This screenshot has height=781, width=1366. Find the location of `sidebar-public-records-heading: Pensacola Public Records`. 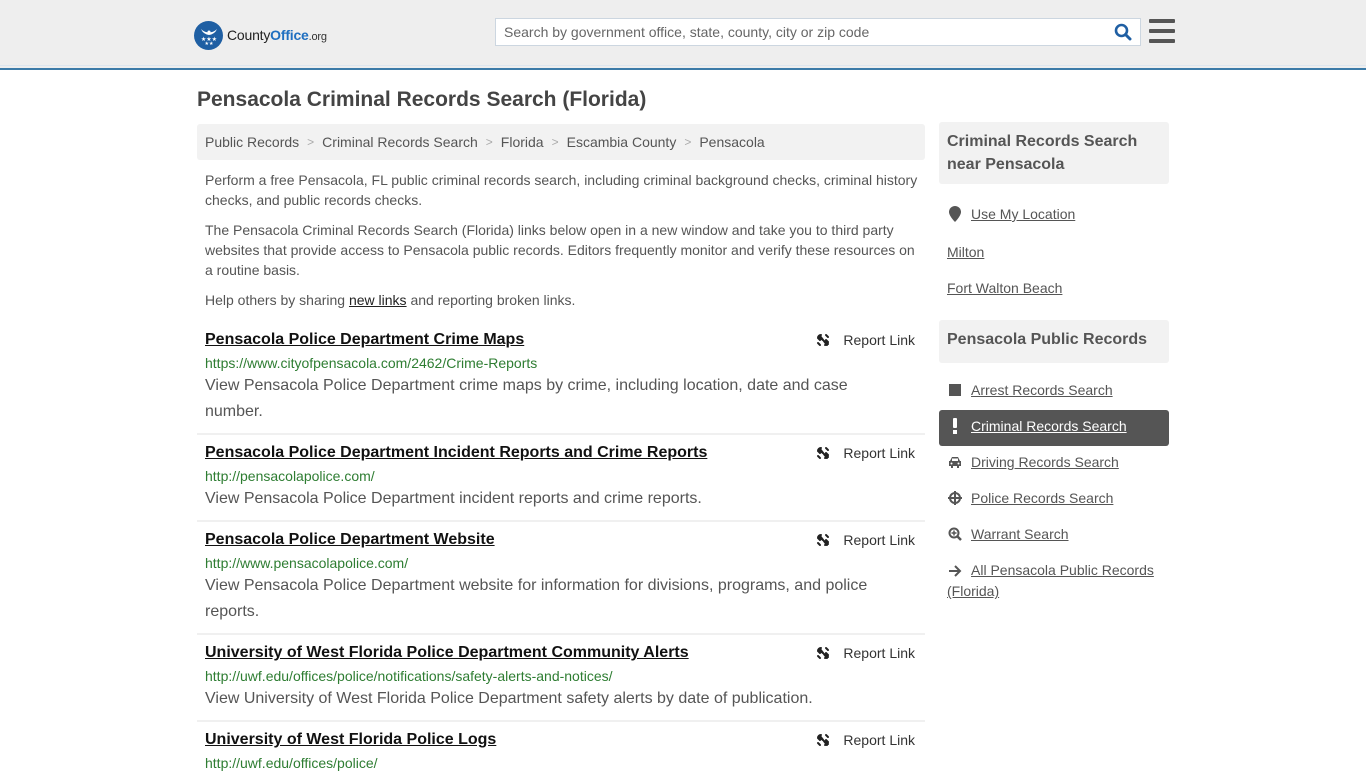

sidebar-public-records-heading: Pensacola Public Records is located at coordinates (1054, 341).